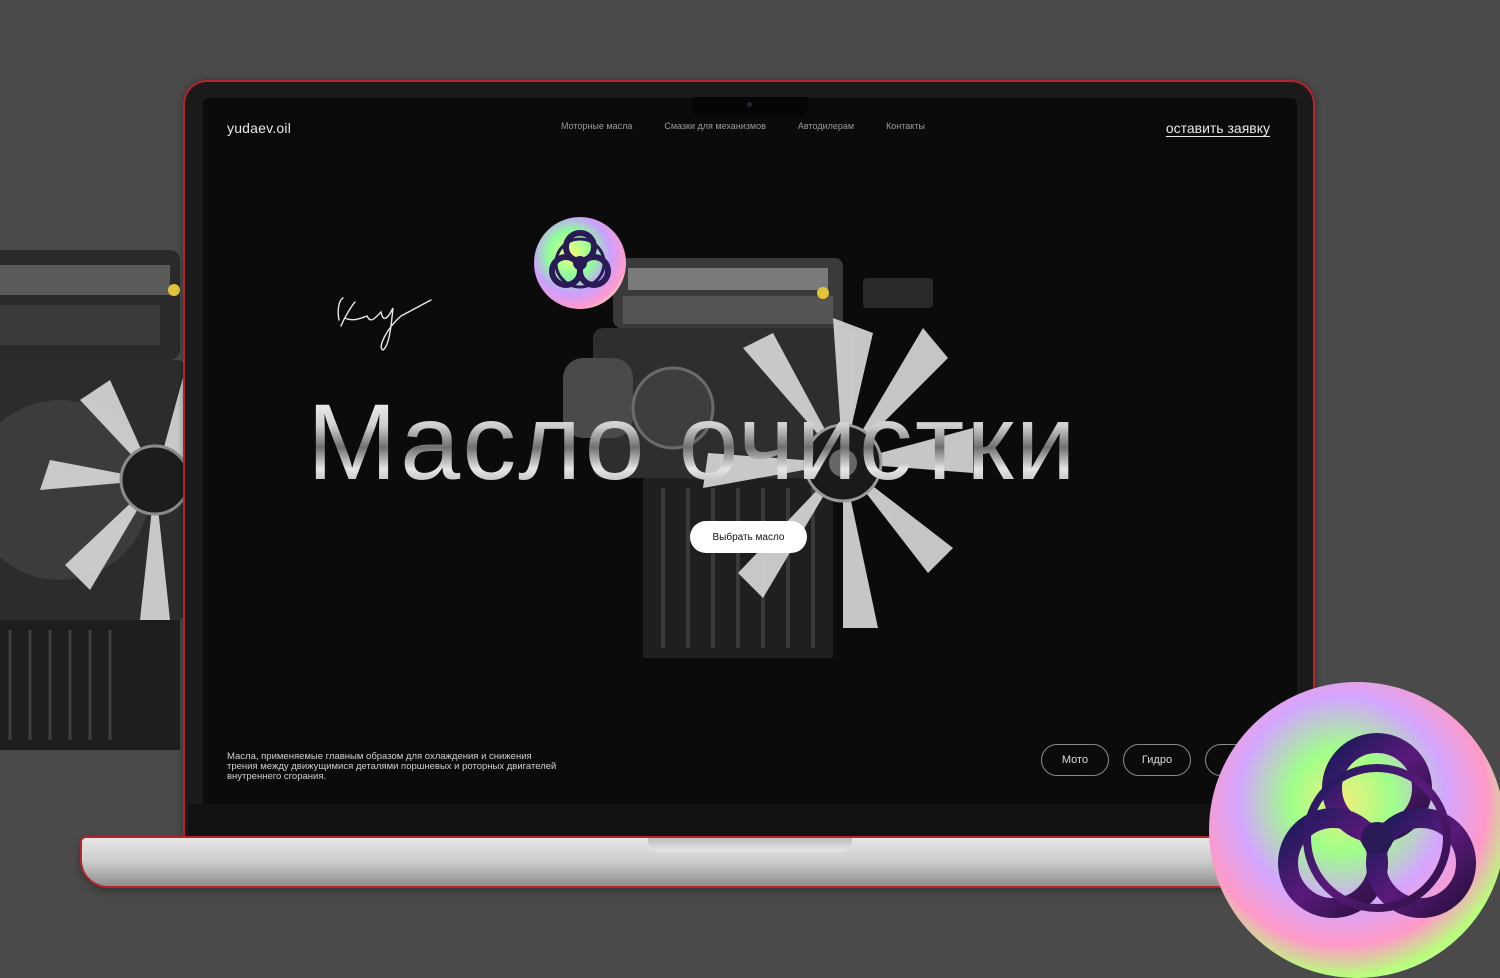  Describe the element at coordinates (749, 104) in the screenshot. I see `camera-icon` at that location.